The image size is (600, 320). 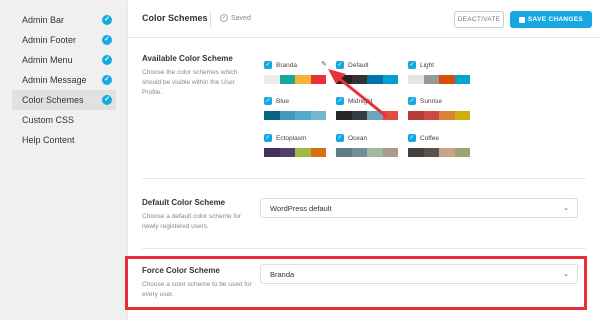 What do you see at coordinates (324, 64) in the screenshot?
I see `pencil-edit-icon: ✎` at bounding box center [324, 64].